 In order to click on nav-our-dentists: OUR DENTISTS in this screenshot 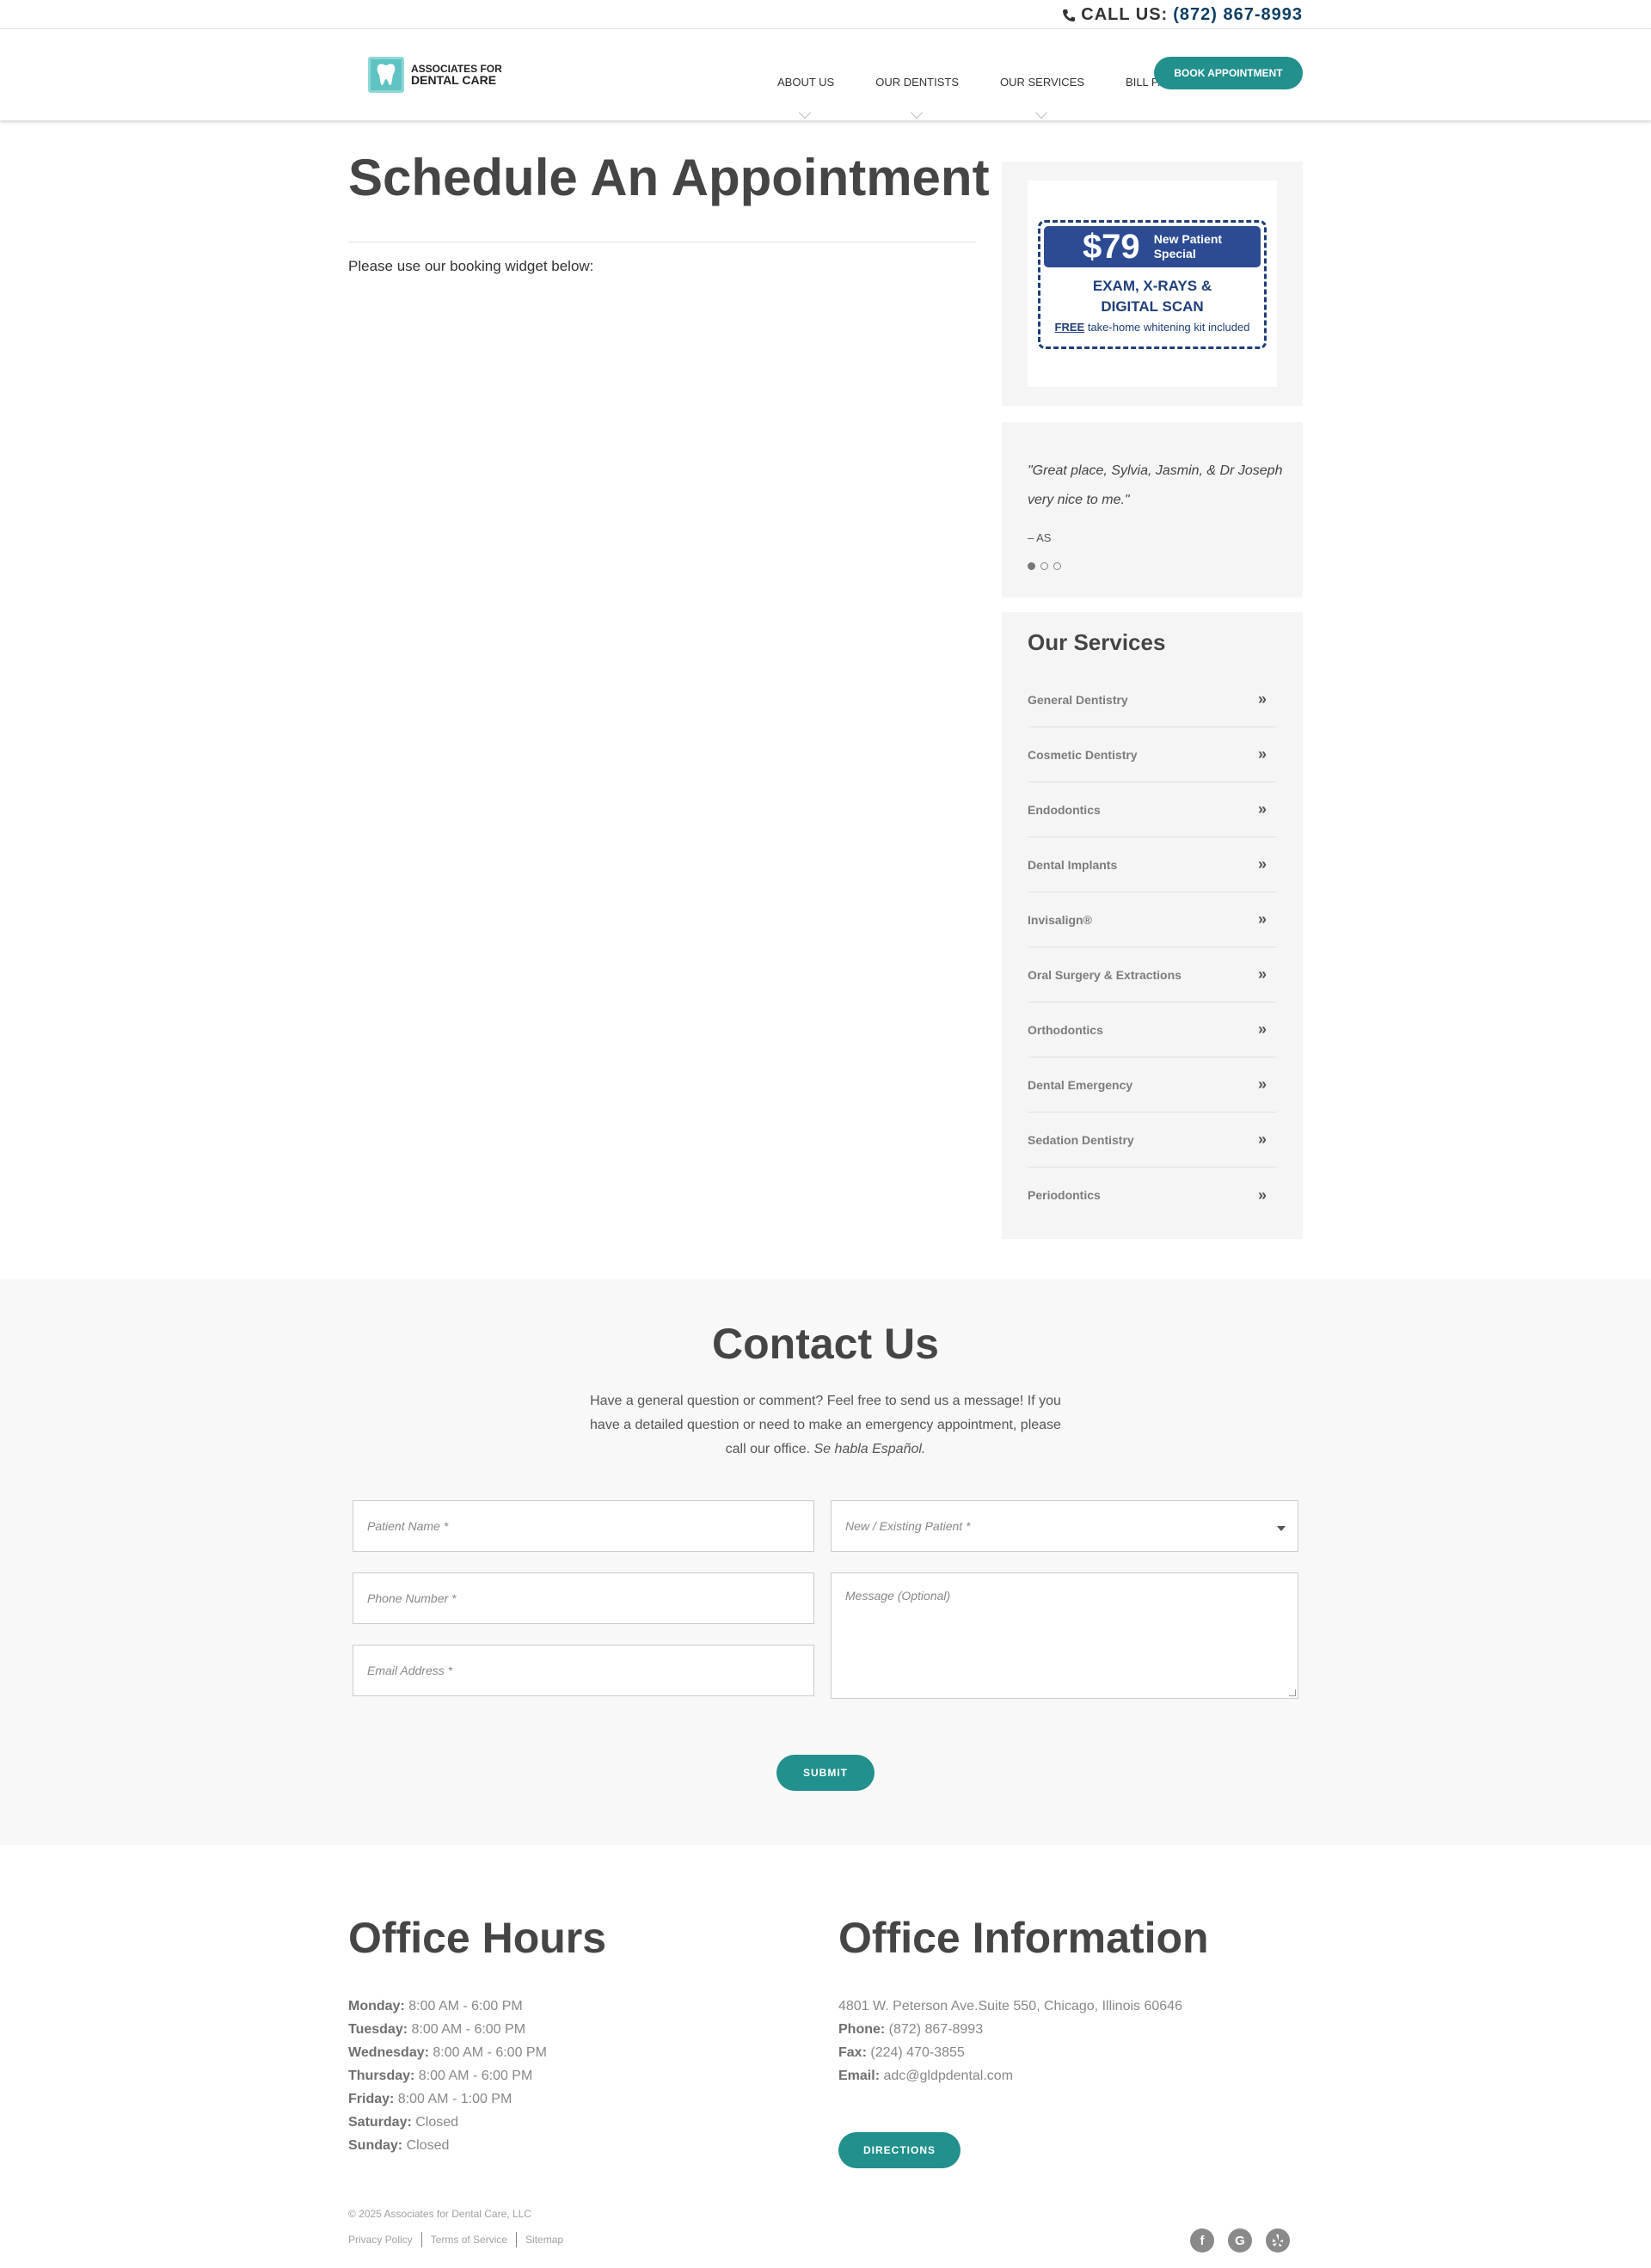, I will do `click(917, 92)`.